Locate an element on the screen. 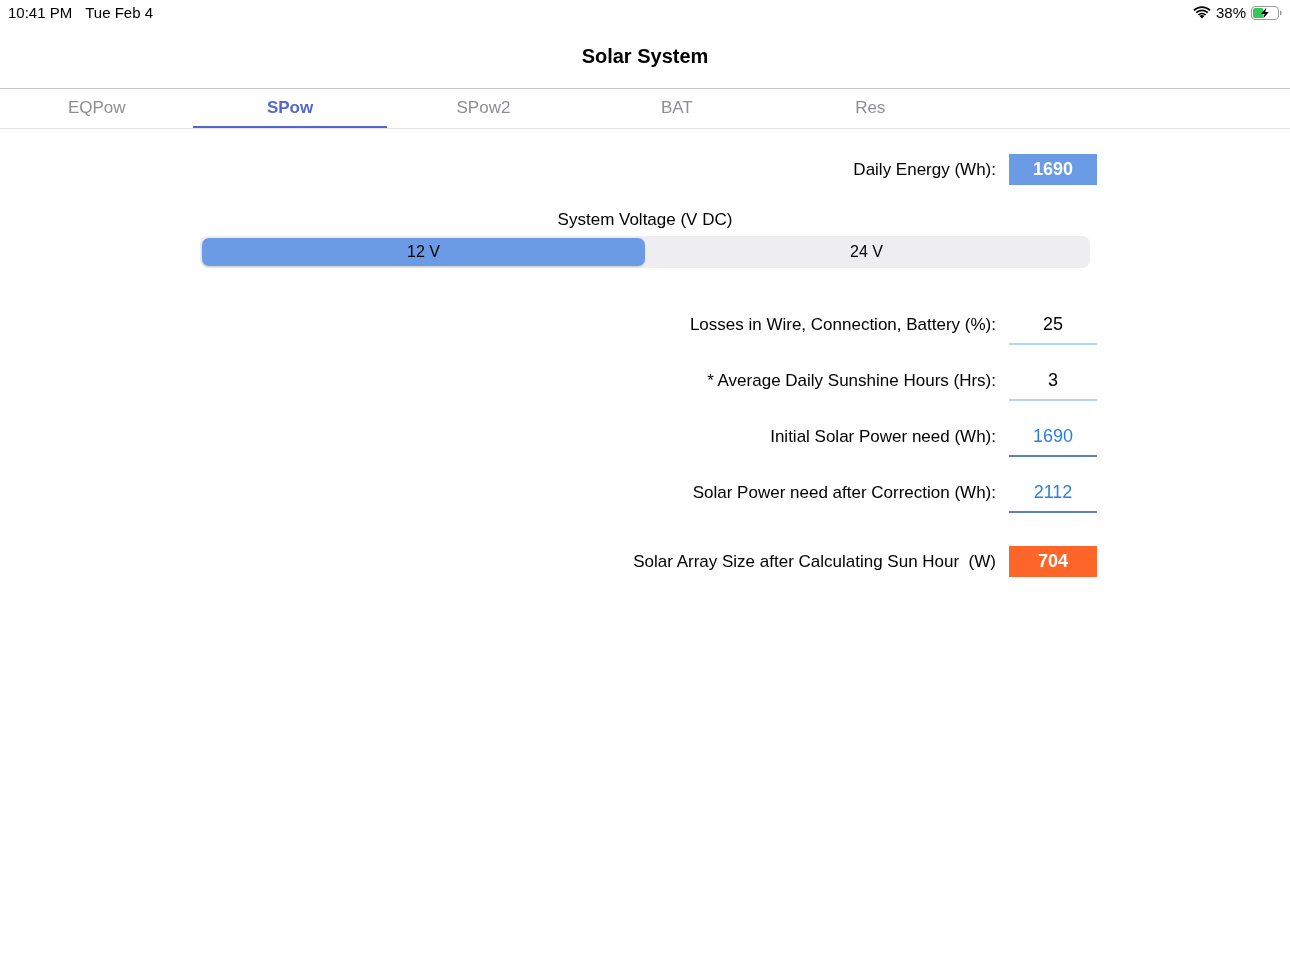 The width and height of the screenshot is (1290, 968). field-label: Solar Power need after Correction (Wh): is located at coordinates (844, 493).